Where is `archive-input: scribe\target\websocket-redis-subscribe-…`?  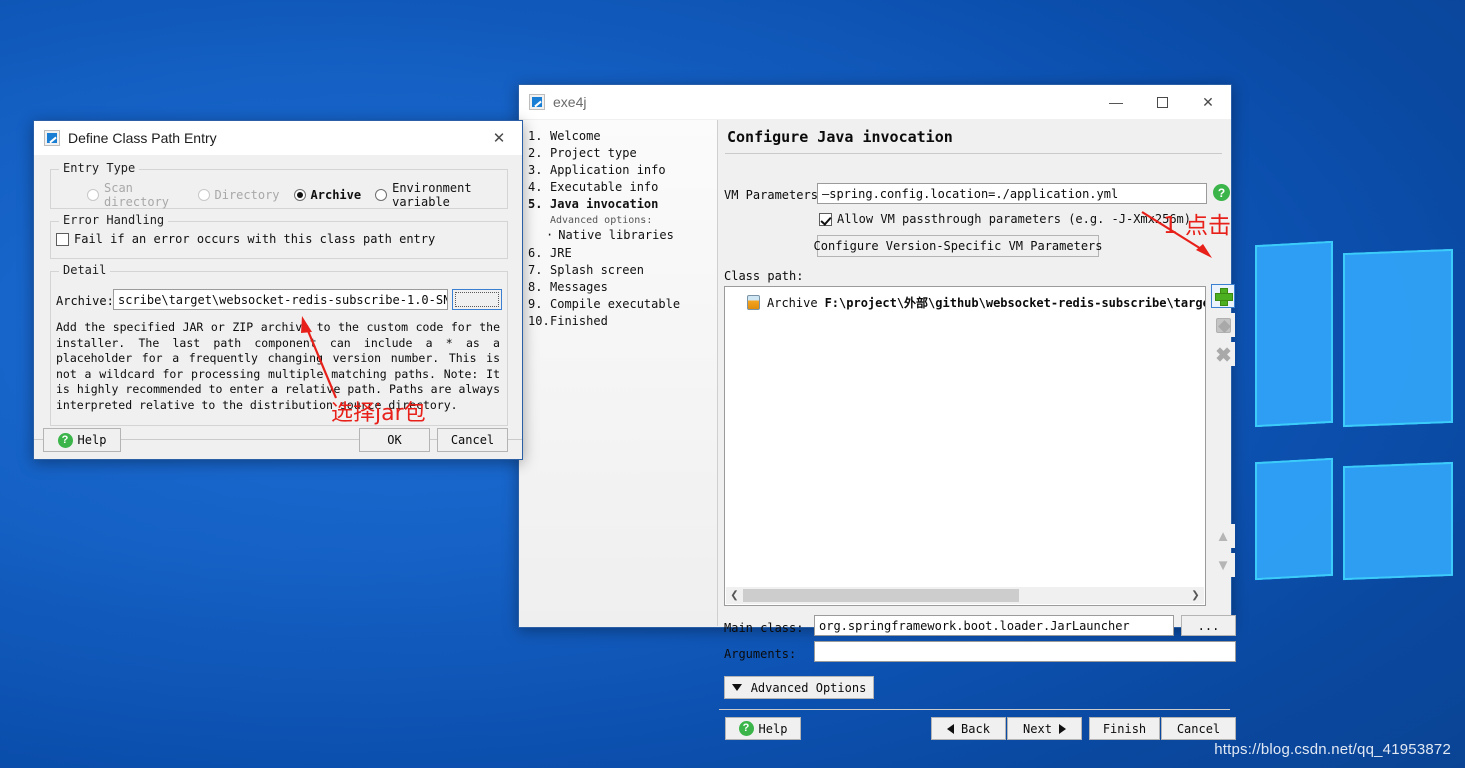 archive-input: scribe\target\websocket-redis-subscribe-… is located at coordinates (280, 299).